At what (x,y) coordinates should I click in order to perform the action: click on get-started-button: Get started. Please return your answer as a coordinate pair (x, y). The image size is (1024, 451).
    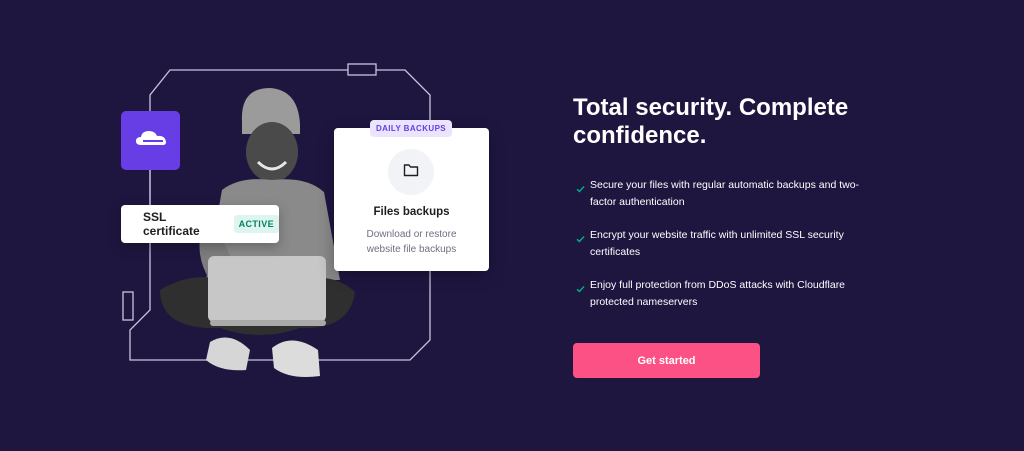
    Looking at the image, I should click on (666, 360).